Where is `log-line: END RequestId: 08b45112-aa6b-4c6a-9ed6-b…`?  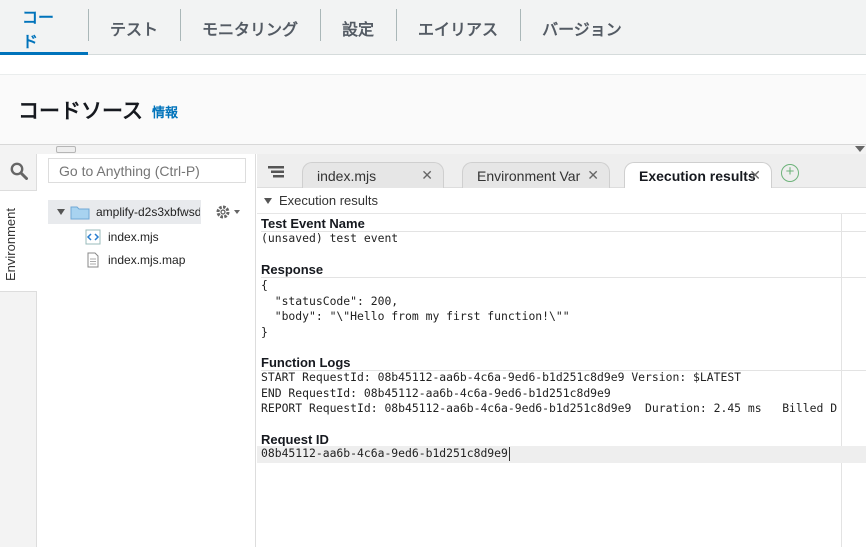 log-line: END RequestId: 08b45112-aa6b-4c6a-9ed6-b… is located at coordinates (436, 392).